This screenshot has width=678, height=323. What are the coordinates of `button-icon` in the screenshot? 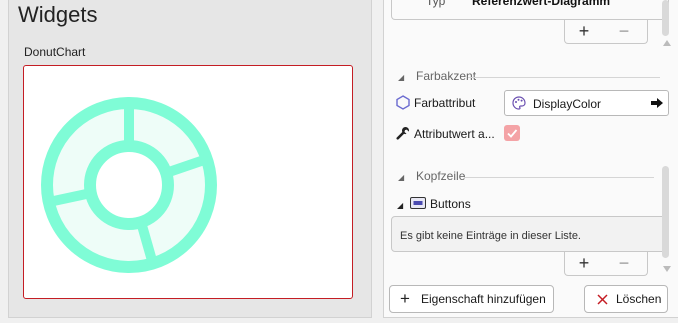 It's located at (418, 203).